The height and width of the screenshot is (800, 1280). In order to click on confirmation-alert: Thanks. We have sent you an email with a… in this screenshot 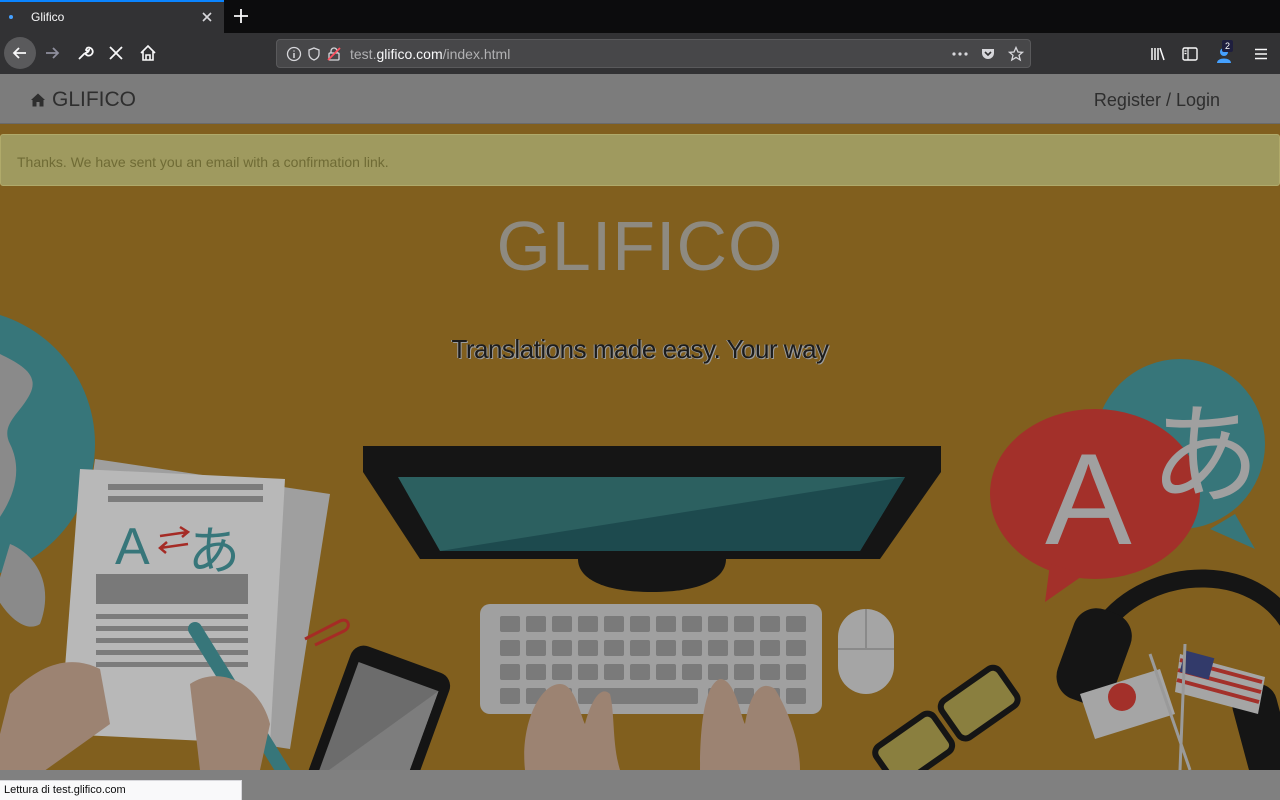, I will do `click(640, 160)`.